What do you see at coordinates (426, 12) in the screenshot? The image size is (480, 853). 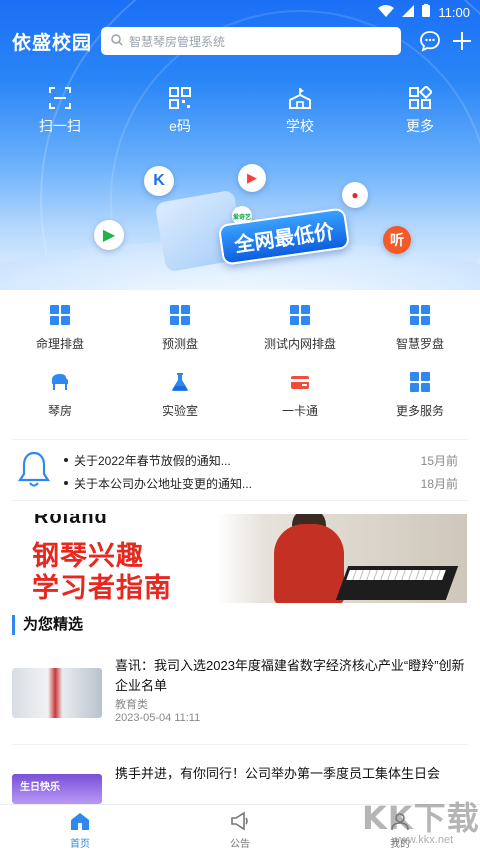 I see `battery-icon` at bounding box center [426, 12].